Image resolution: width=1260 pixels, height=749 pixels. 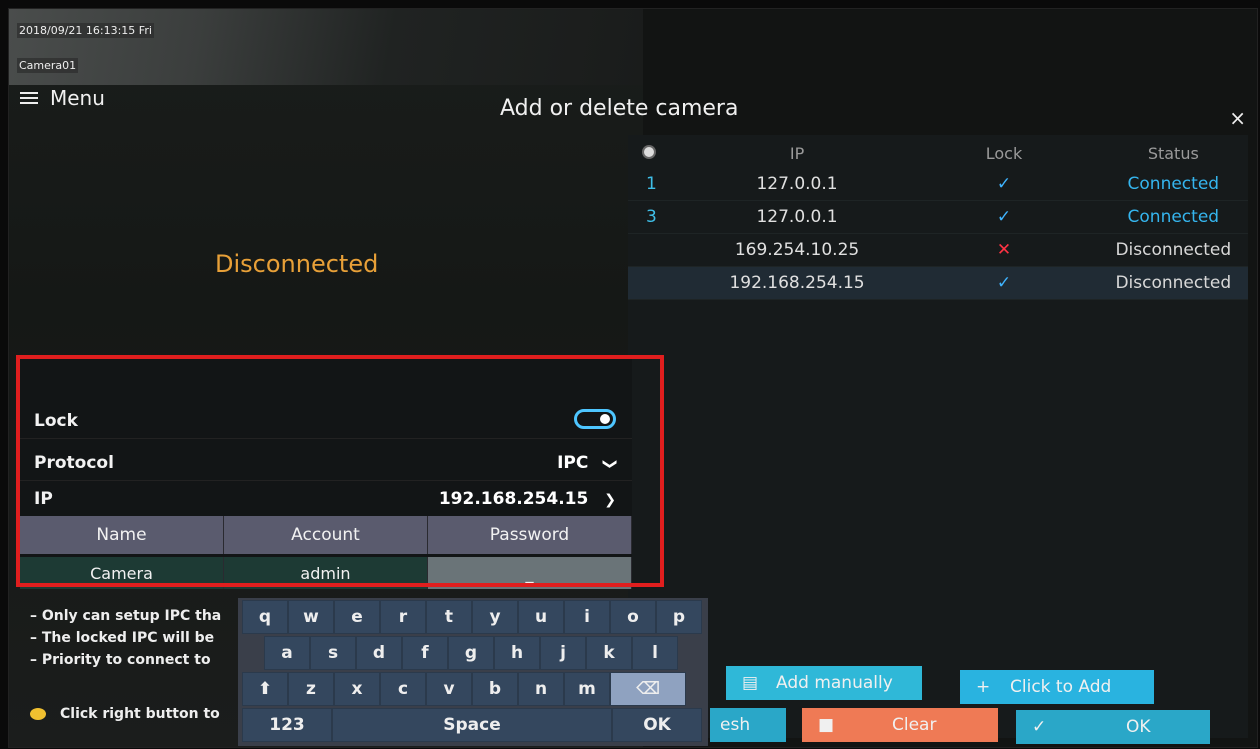 What do you see at coordinates (403, 617) in the screenshot?
I see `key-r: r` at bounding box center [403, 617].